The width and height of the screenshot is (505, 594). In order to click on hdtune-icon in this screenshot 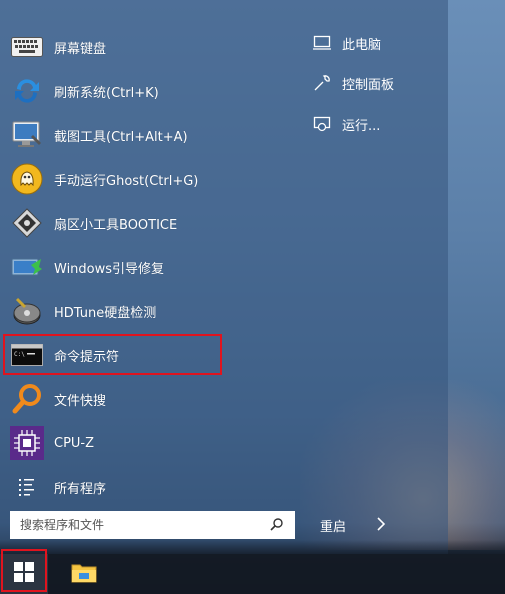, I will do `click(27, 311)`.